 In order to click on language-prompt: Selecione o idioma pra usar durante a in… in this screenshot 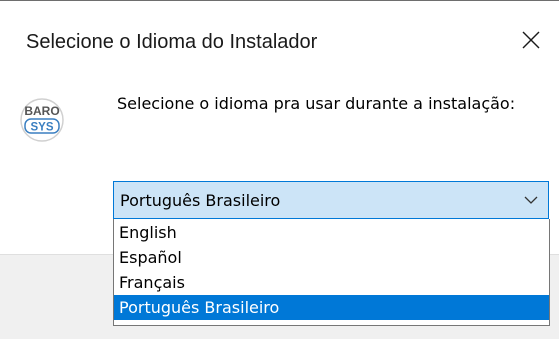, I will do `click(316, 103)`.